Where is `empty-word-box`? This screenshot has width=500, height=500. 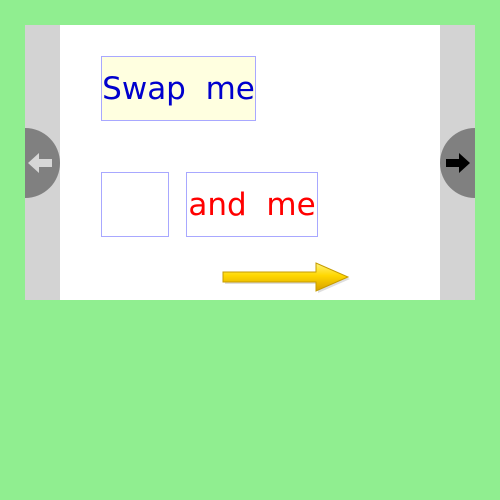 empty-word-box is located at coordinates (135, 204).